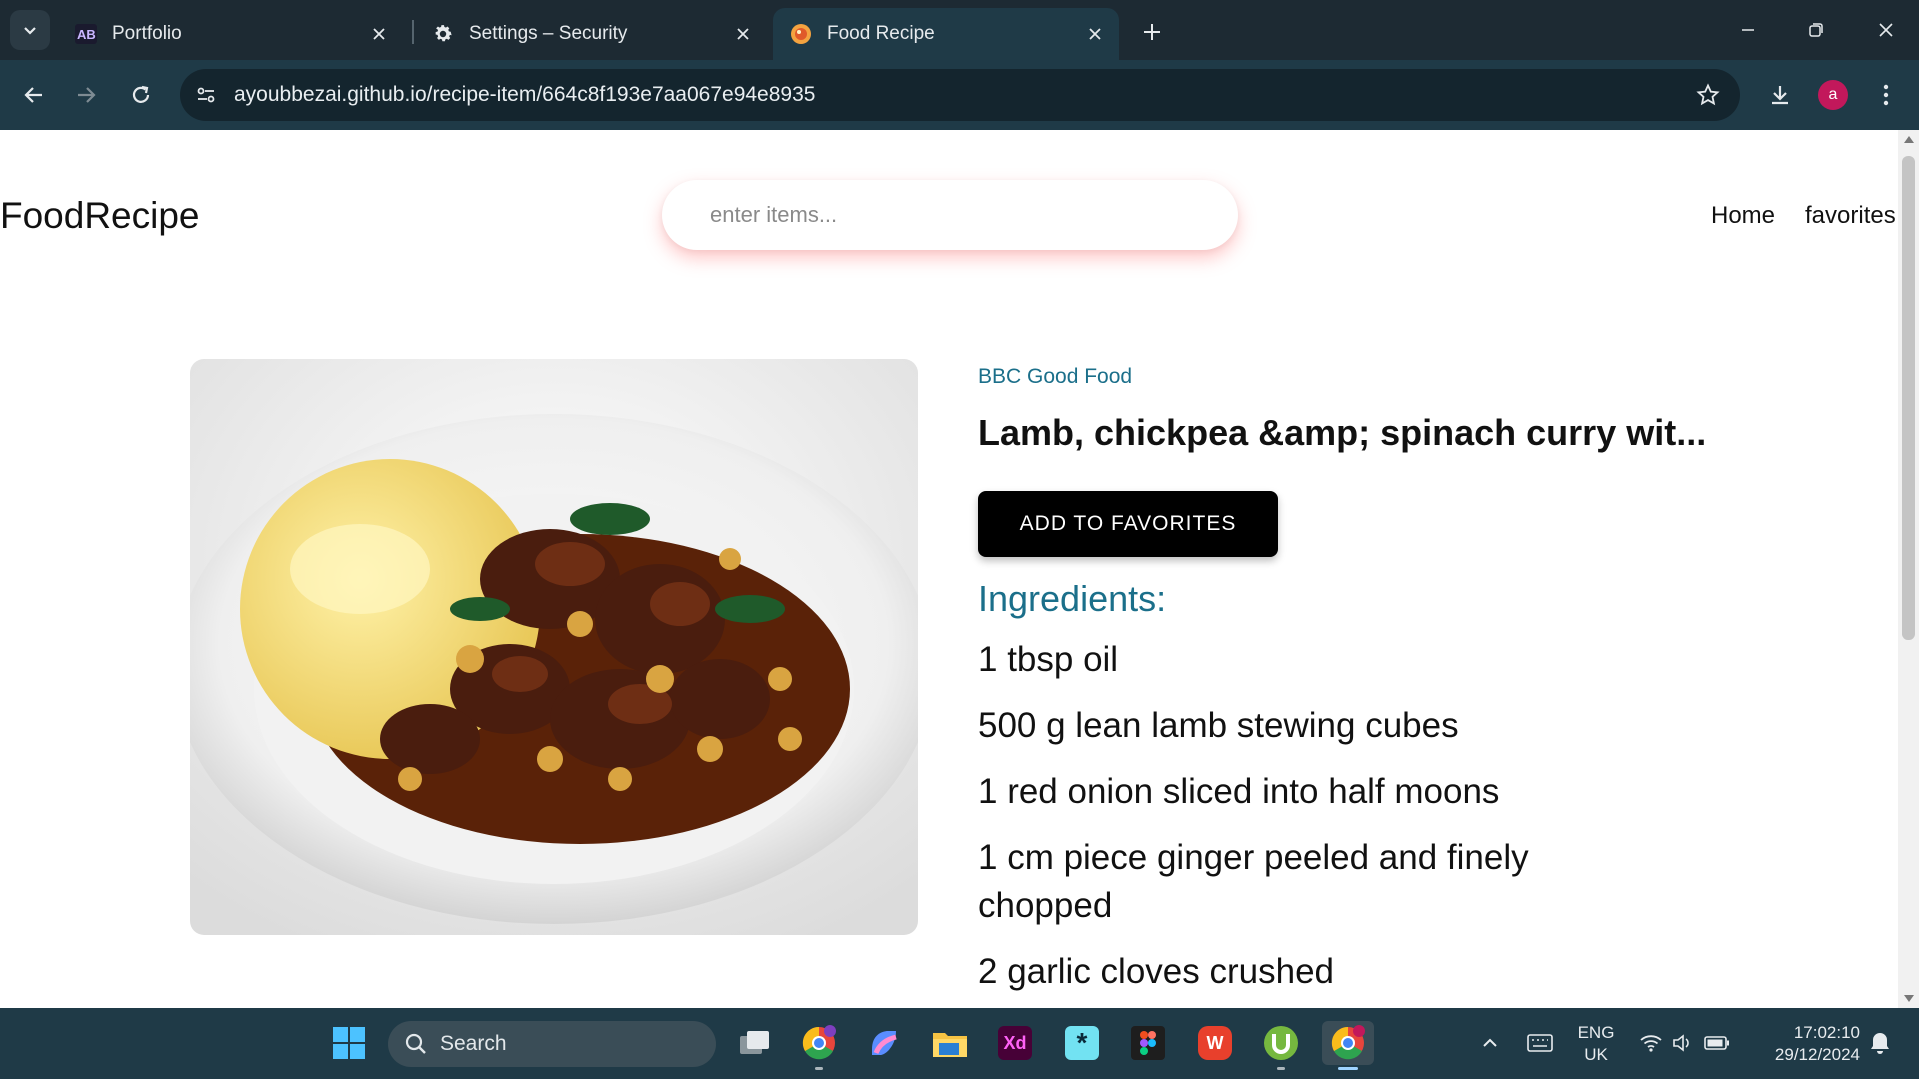  I want to click on page-scrollbar, so click(1908, 569).